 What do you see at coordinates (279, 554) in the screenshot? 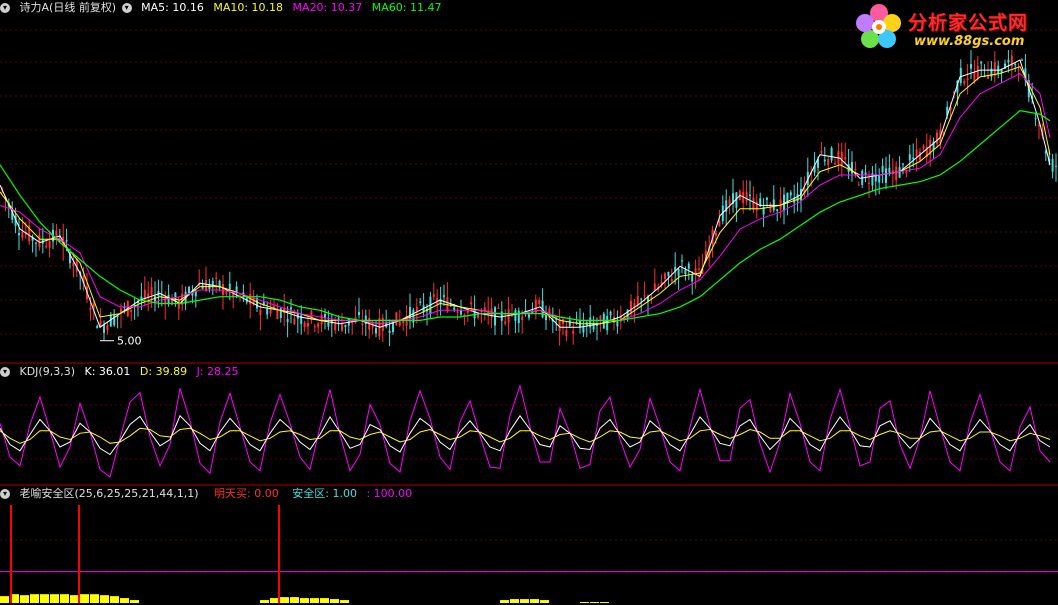
I see `buy-signal-bar` at bounding box center [279, 554].